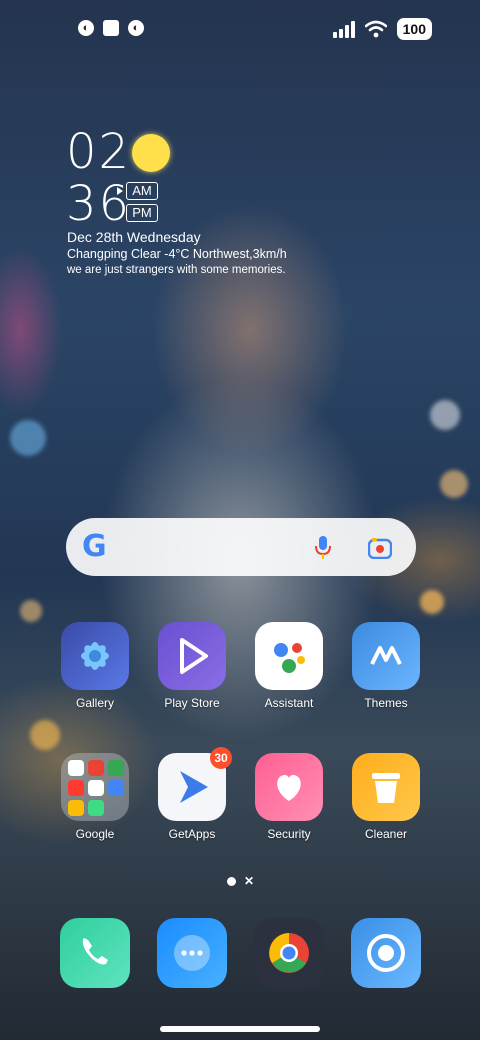  I want to click on app-label: Themes, so click(386, 703).